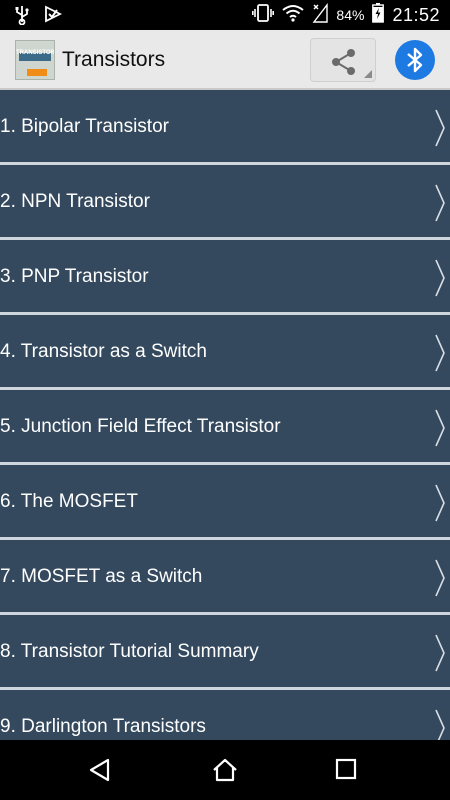 The width and height of the screenshot is (450, 800). I want to click on back-icon, so click(100, 770).